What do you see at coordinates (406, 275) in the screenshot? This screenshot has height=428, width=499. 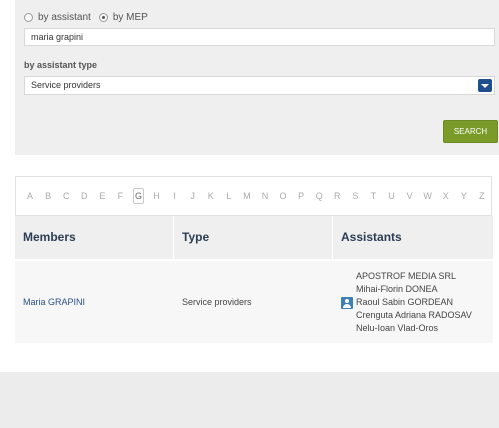 I see `list-item: APOSTROF MEDIA SRL` at bounding box center [406, 275].